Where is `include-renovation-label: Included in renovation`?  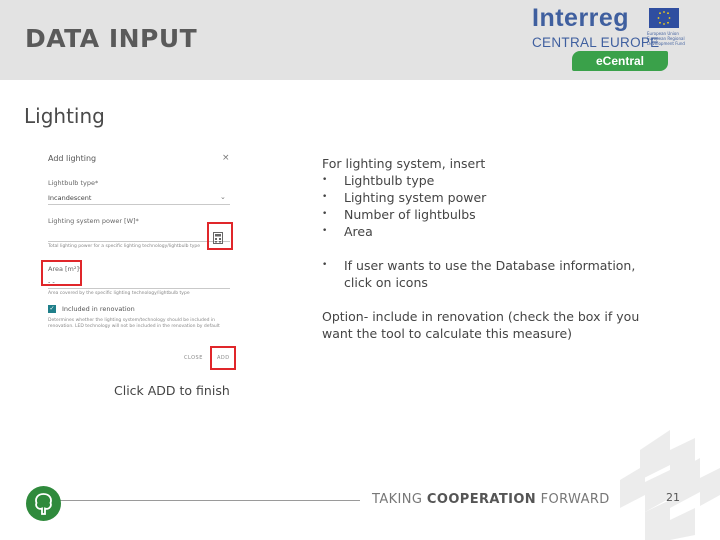 include-renovation-label: Included in renovation is located at coordinates (98, 309).